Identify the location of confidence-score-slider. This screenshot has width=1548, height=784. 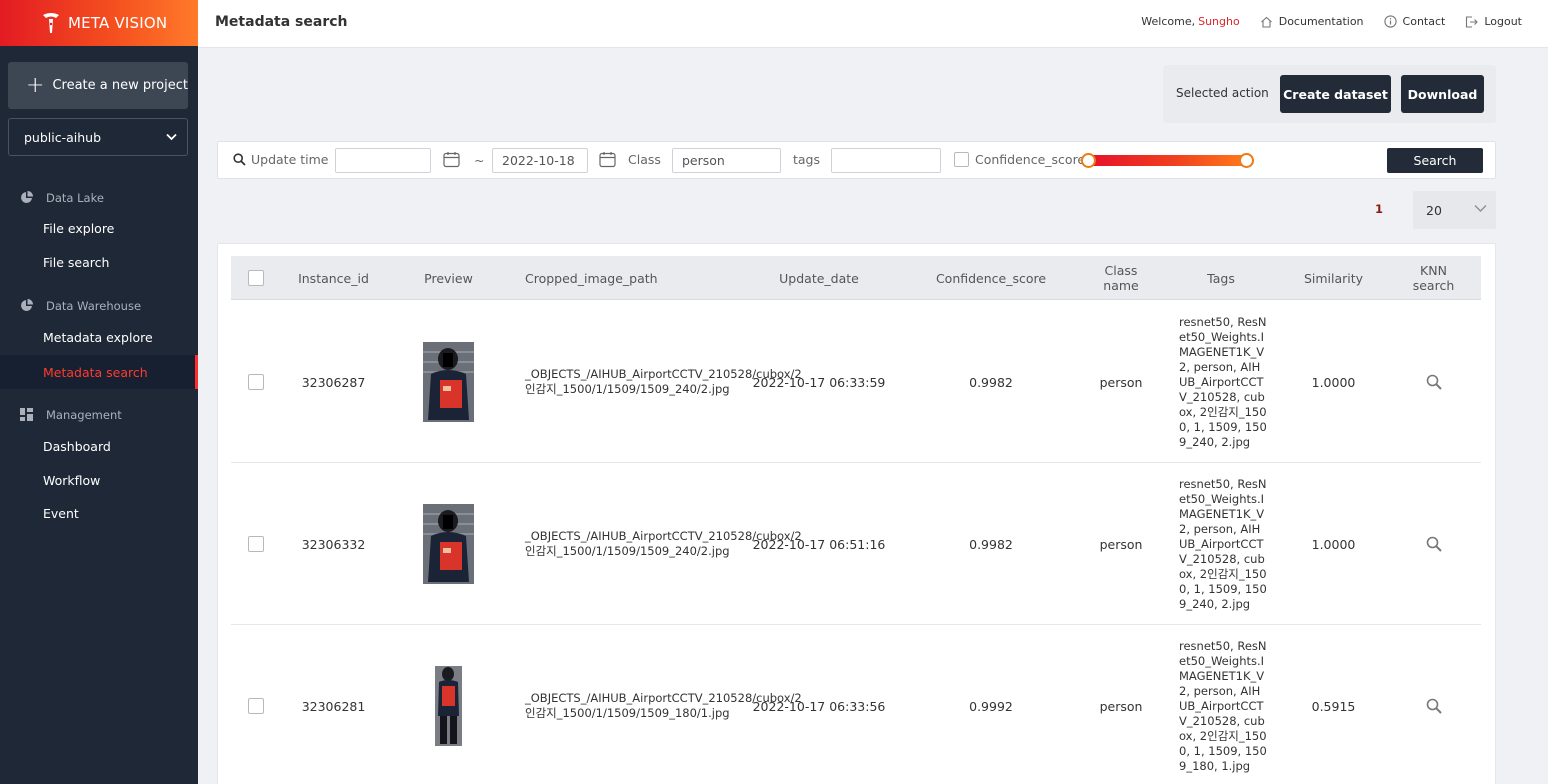
(1167, 160).